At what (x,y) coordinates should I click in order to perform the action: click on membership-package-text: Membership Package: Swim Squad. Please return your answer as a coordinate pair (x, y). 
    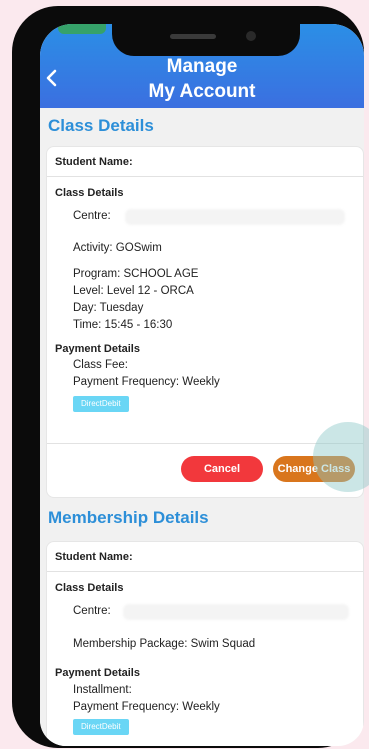
    Looking at the image, I should click on (164, 644).